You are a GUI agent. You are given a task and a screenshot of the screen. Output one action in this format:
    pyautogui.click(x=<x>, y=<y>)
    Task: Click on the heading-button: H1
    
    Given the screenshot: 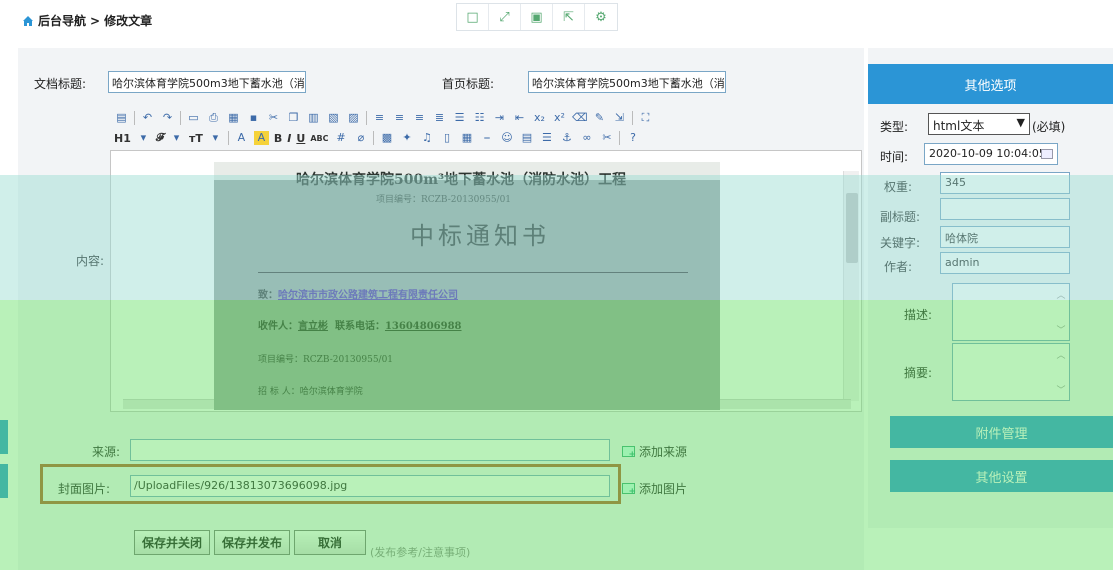 What is the action you would take?
    pyautogui.click(x=122, y=138)
    